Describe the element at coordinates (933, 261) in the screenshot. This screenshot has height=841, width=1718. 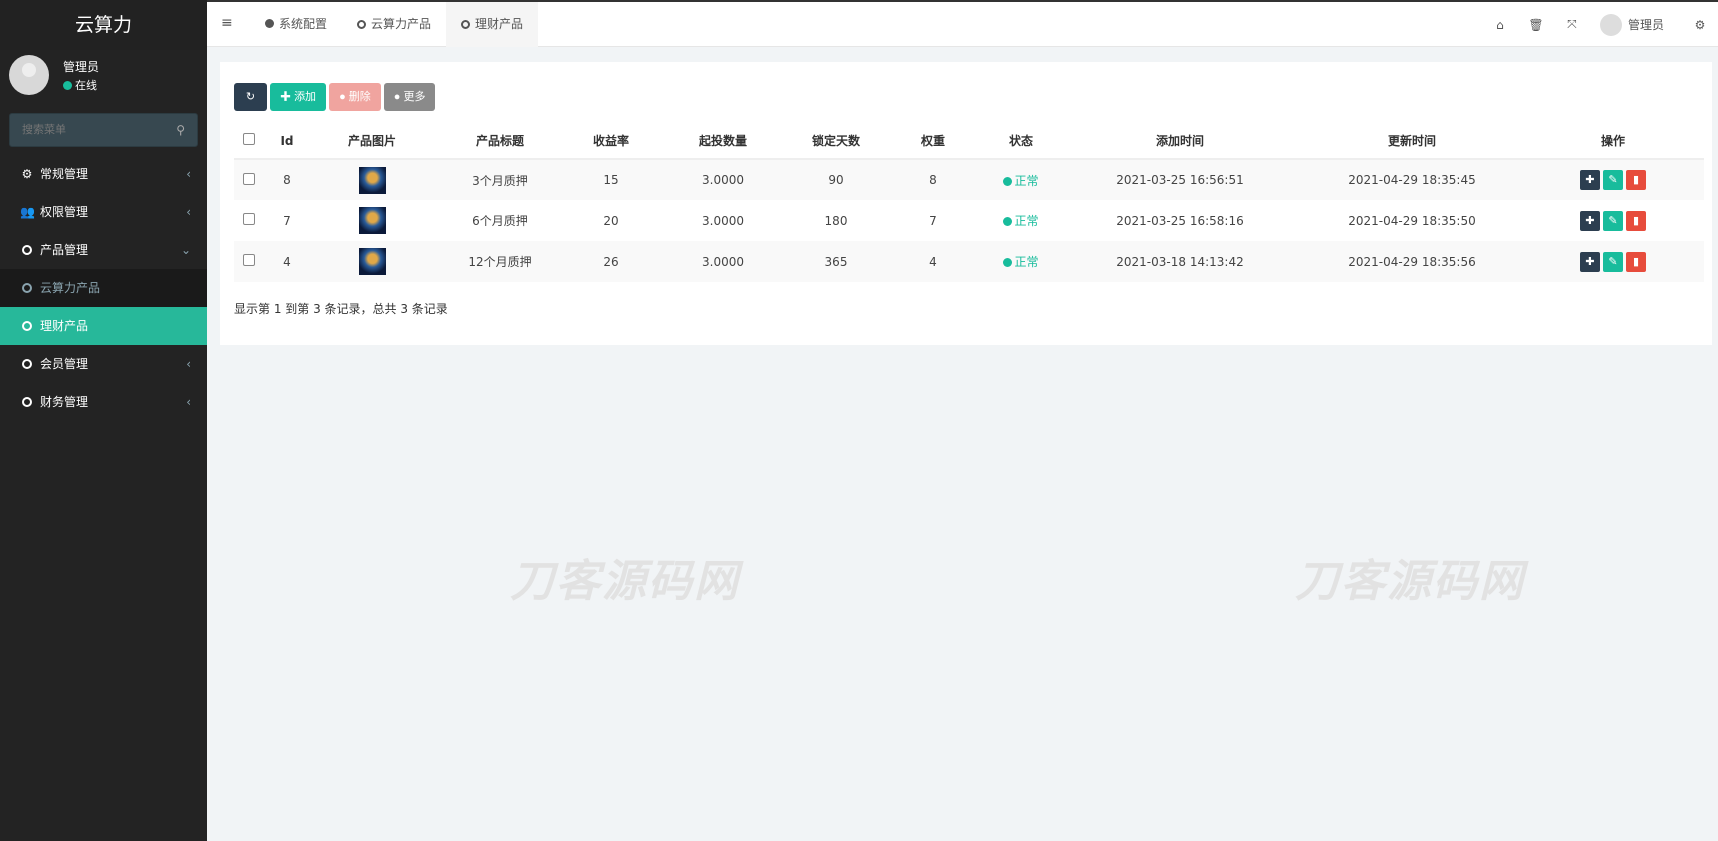
I see `cell-weight: 4` at that location.